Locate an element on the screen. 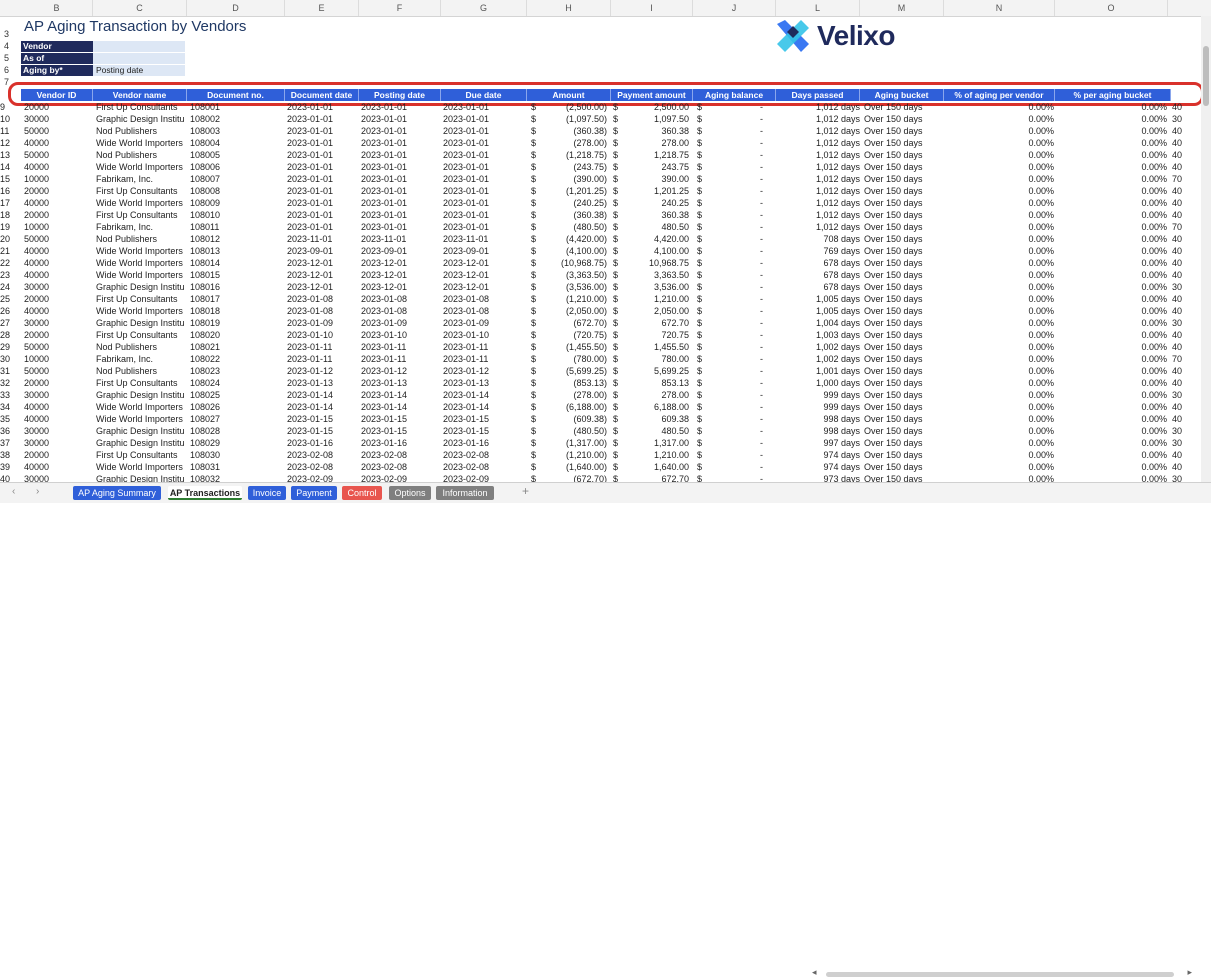 Image resolution: width=1211 pixels, height=979 pixels. due-date-cell: 2023-01-15 is located at coordinates (483, 431).